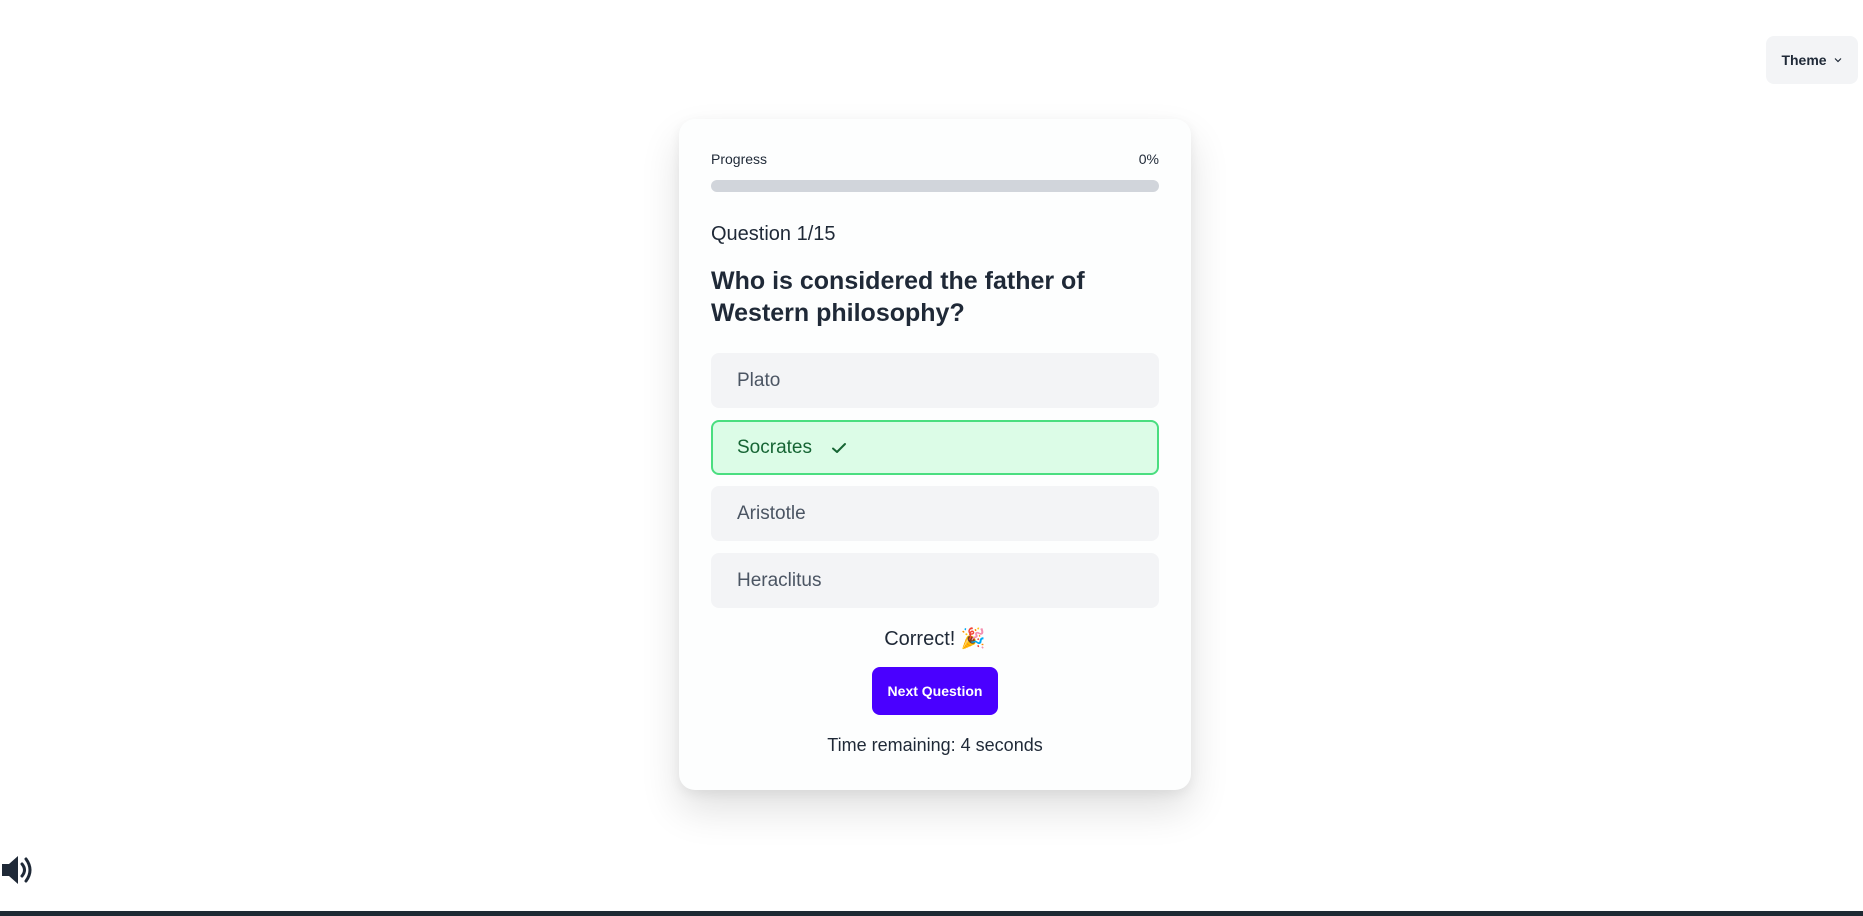  Describe the element at coordinates (935, 186) in the screenshot. I see `progress-bar` at that location.